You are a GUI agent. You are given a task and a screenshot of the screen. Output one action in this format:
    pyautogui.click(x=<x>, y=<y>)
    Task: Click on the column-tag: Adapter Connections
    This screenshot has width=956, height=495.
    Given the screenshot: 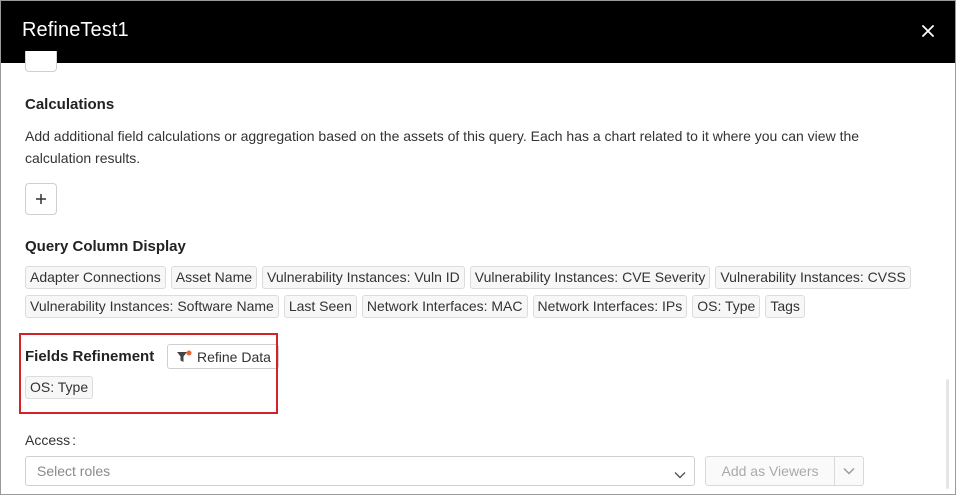 What is the action you would take?
    pyautogui.click(x=95, y=277)
    